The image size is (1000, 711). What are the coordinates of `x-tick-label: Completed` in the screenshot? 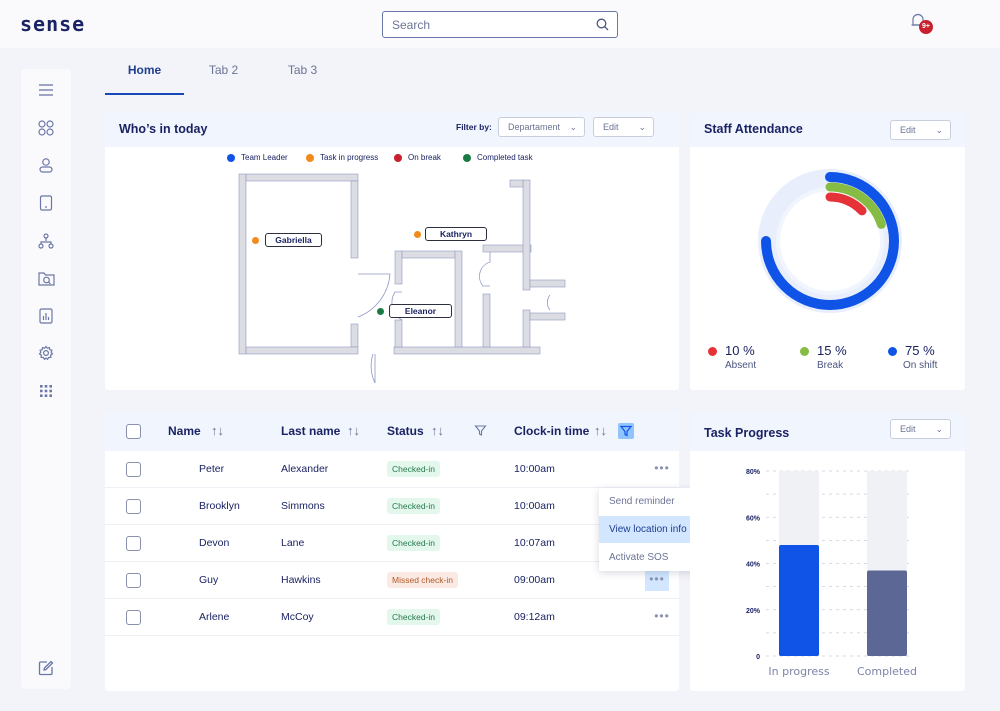 It's located at (887, 671).